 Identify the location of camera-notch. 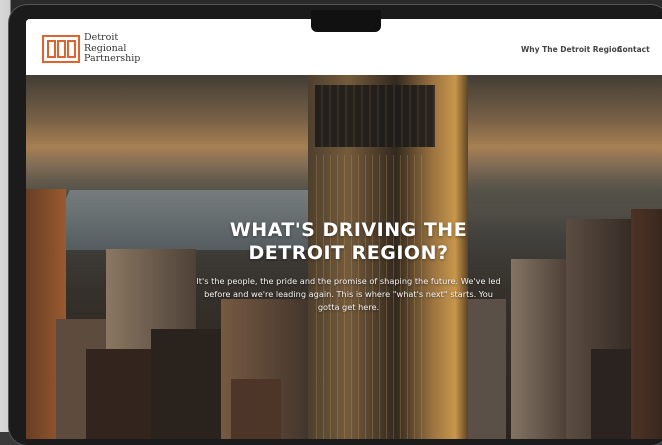
(346, 21).